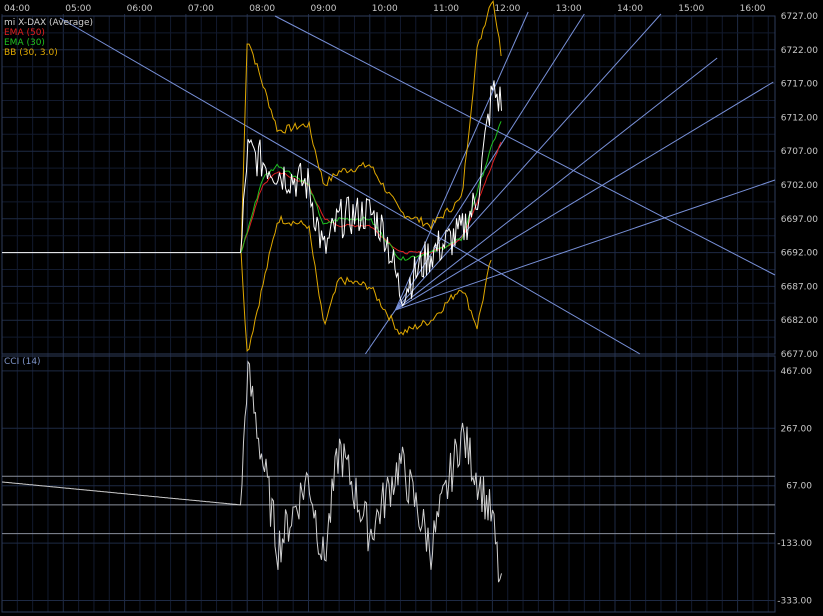 The image size is (823, 616). I want to click on legend-entry: BB (30, 3.0), so click(31, 53).